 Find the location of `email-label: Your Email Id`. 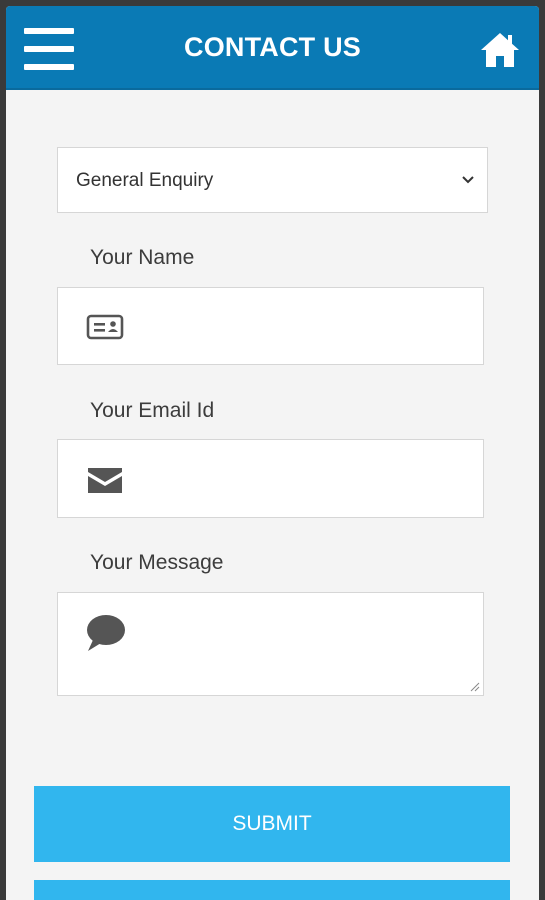

email-label: Your Email Id is located at coordinates (152, 410).